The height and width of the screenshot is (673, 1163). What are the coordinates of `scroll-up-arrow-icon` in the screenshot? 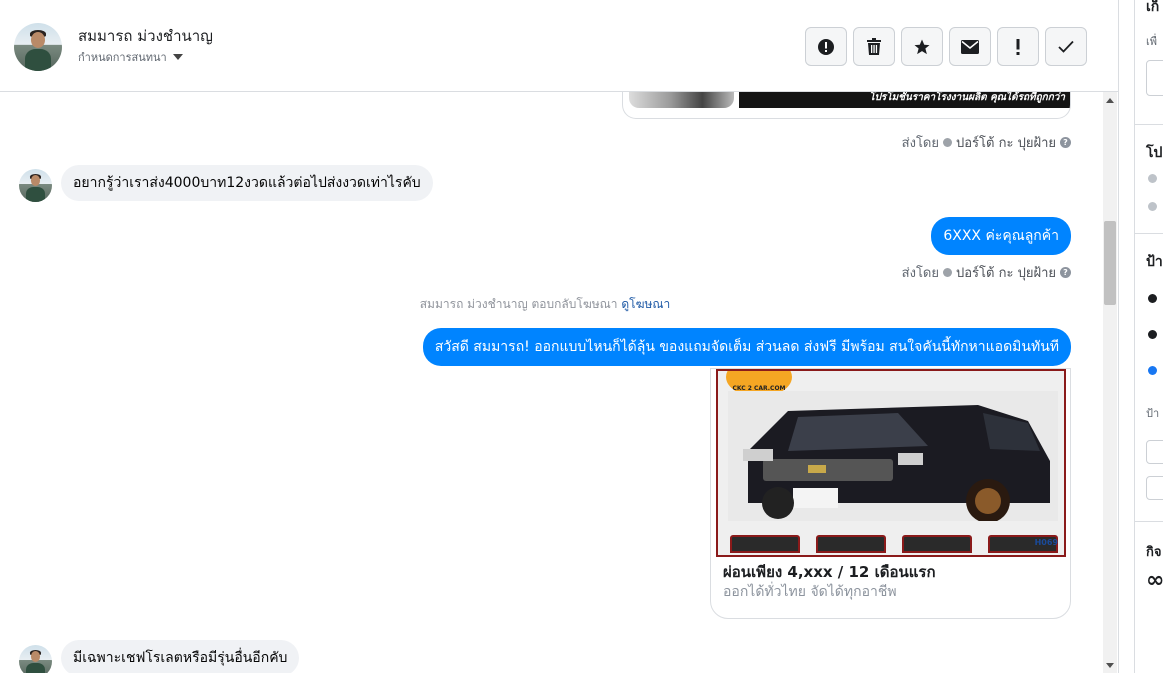 It's located at (1110, 100).